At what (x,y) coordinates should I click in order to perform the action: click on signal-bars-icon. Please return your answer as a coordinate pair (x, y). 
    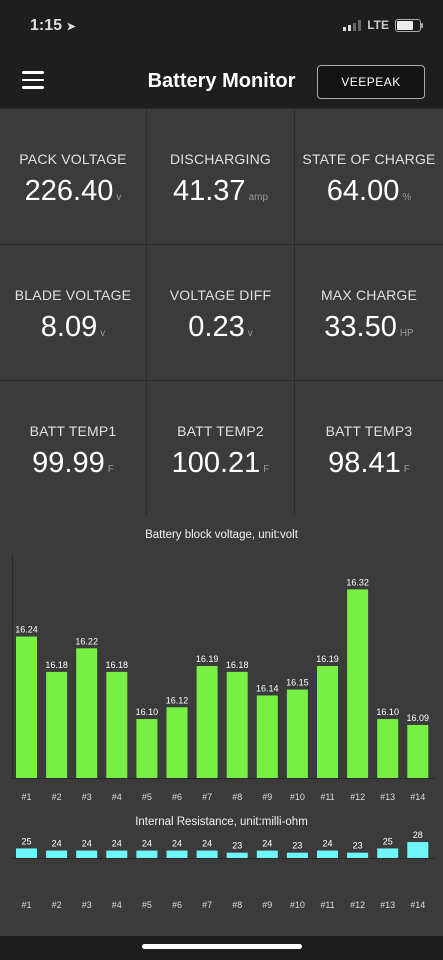
    Looking at the image, I should click on (352, 25).